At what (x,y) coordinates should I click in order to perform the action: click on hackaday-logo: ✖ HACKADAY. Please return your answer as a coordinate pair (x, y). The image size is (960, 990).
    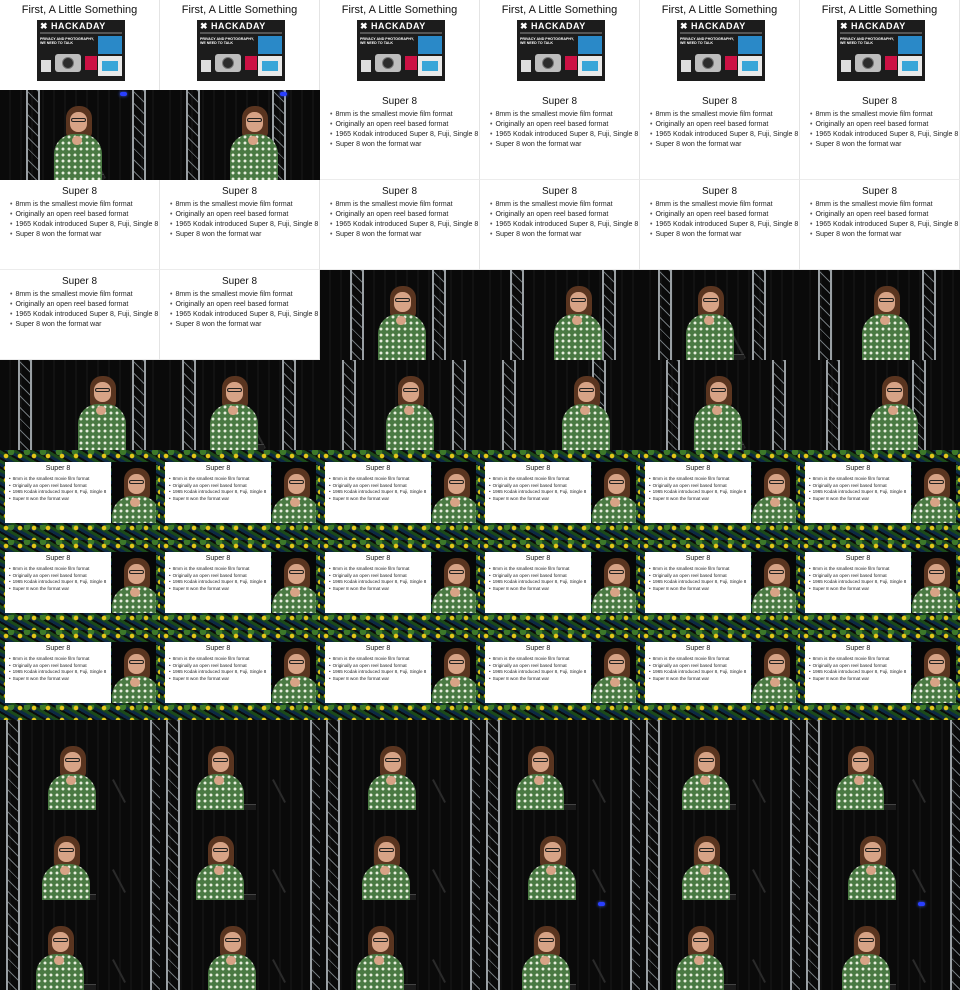
    Looking at the image, I should click on (393, 26).